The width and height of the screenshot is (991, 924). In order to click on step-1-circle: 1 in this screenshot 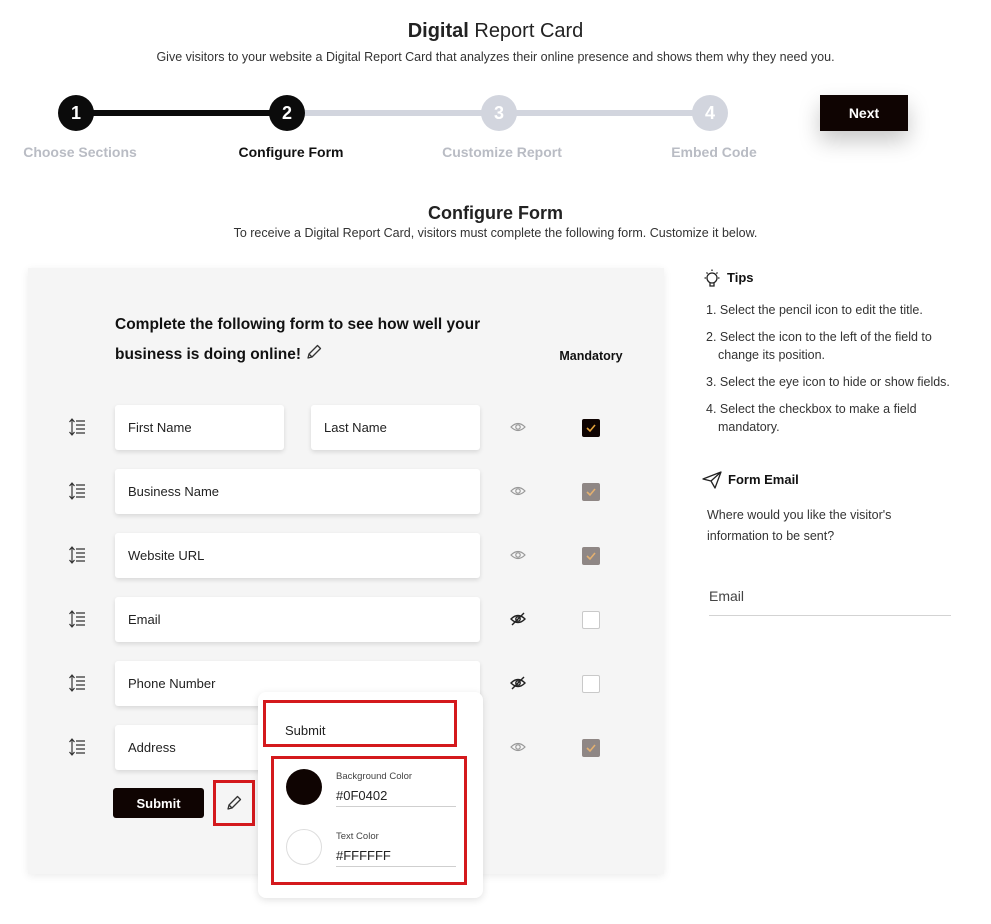, I will do `click(76, 113)`.